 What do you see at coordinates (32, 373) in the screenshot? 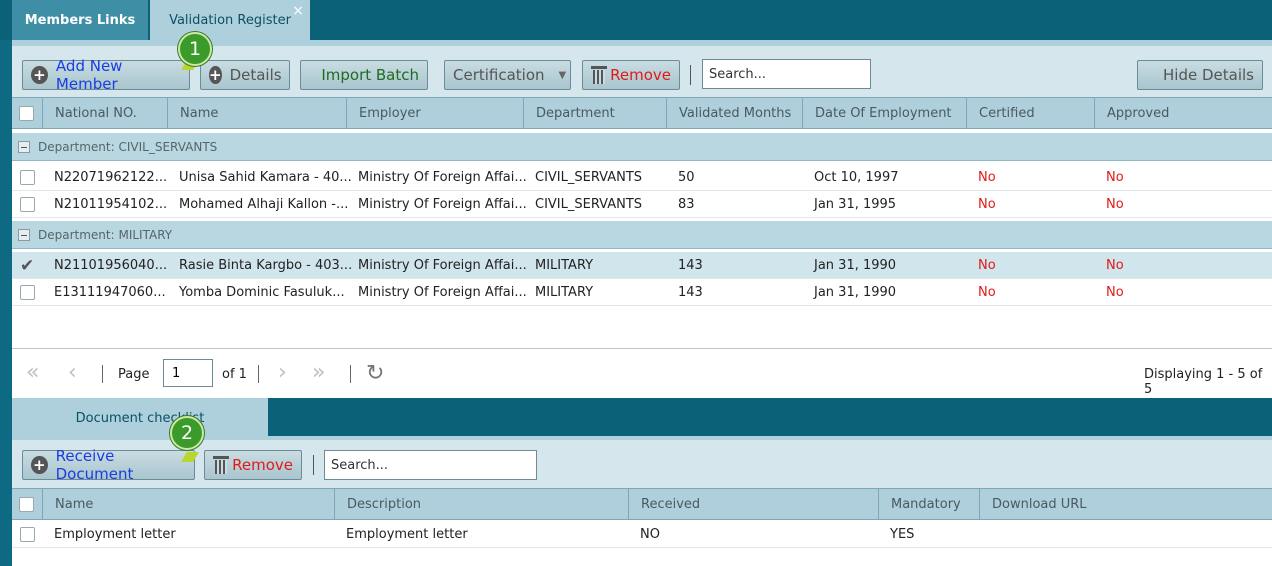
I see `first-page-icon: «` at bounding box center [32, 373].